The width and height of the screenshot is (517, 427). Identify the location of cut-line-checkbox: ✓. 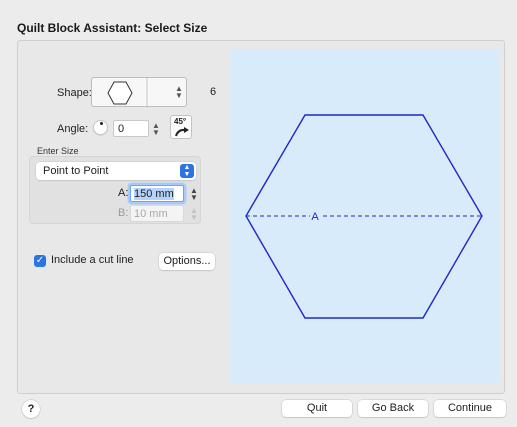
(40, 261).